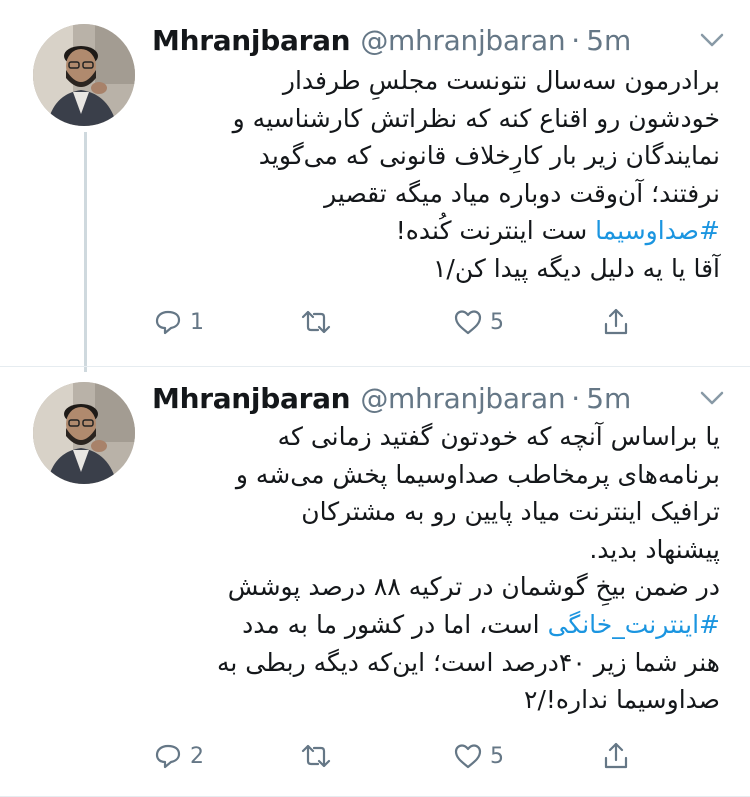 The image size is (750, 797). What do you see at coordinates (392, 322) in the screenshot?
I see `tweet-actions: 1 5` at bounding box center [392, 322].